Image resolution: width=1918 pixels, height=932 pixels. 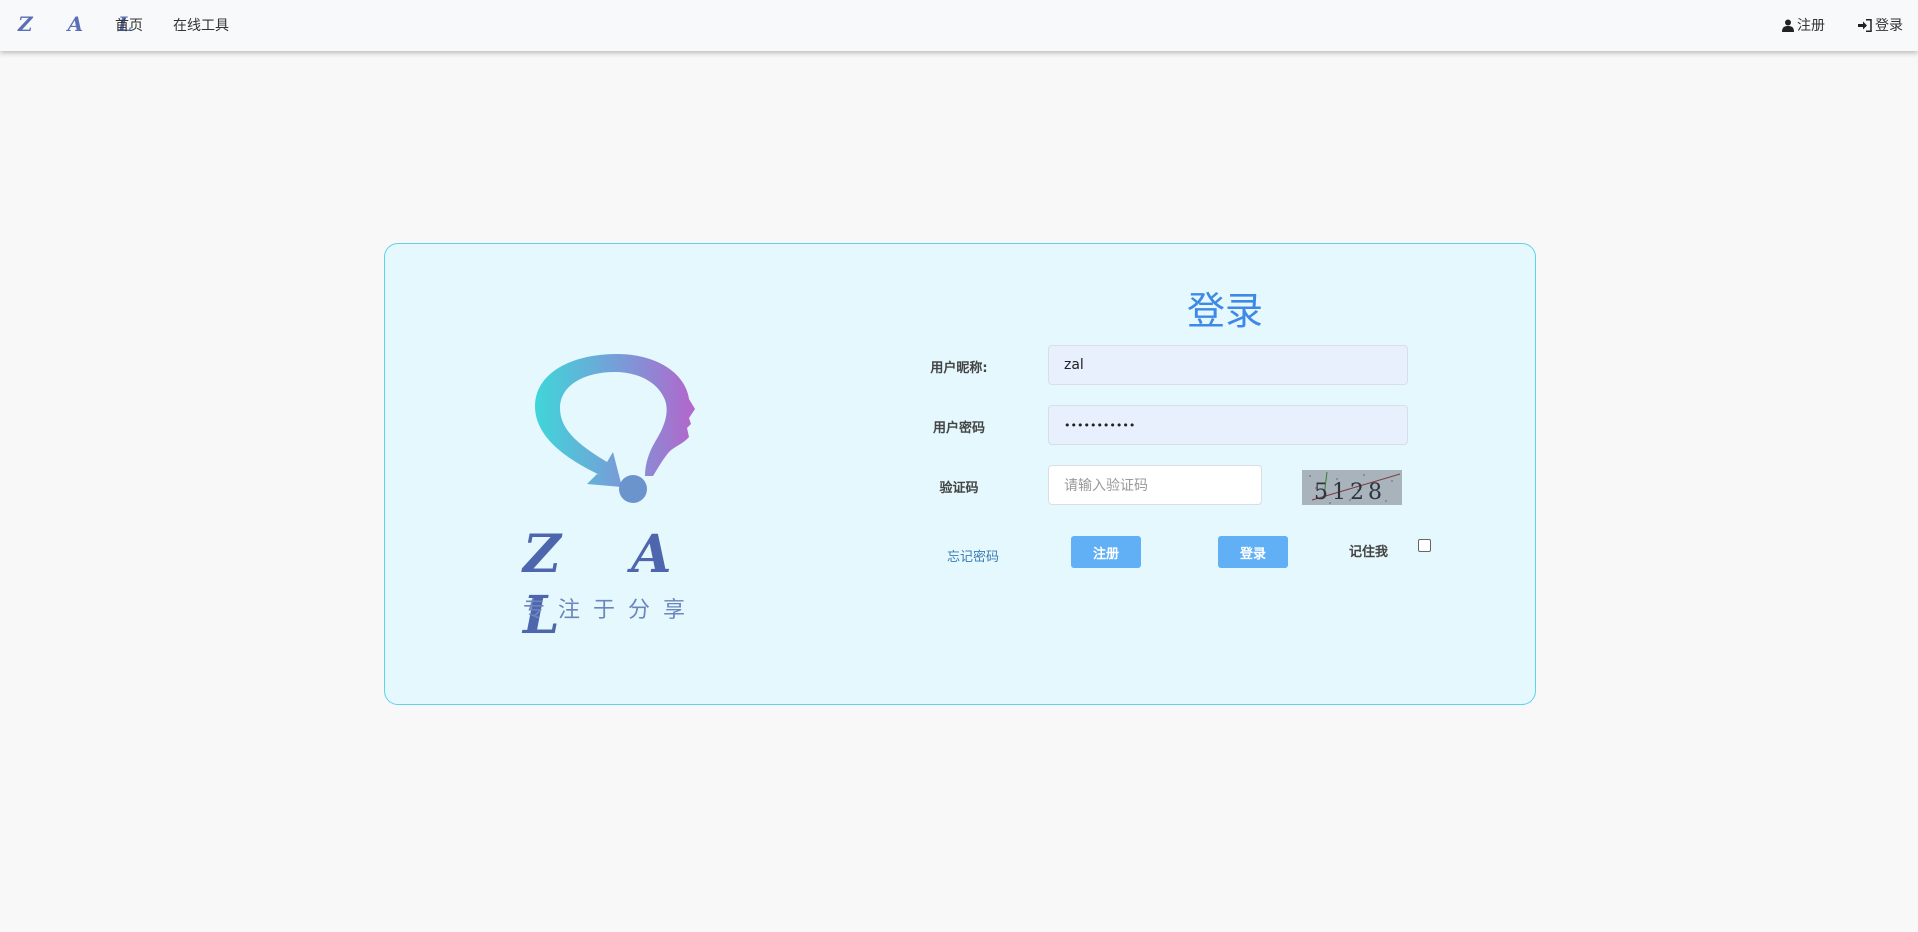 What do you see at coordinates (610, 585) in the screenshot?
I see `logo-wordmark: Z A L` at bounding box center [610, 585].